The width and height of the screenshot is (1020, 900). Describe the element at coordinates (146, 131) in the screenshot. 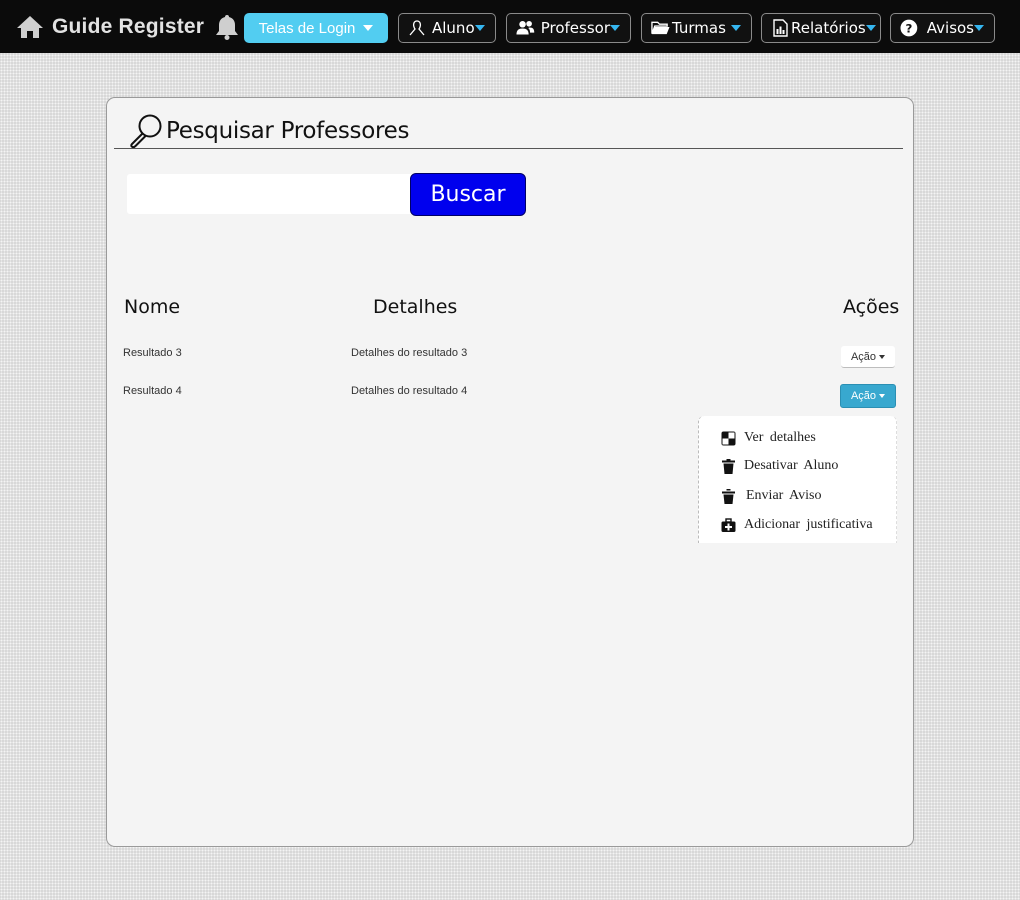

I see `magnifier-icon` at that location.